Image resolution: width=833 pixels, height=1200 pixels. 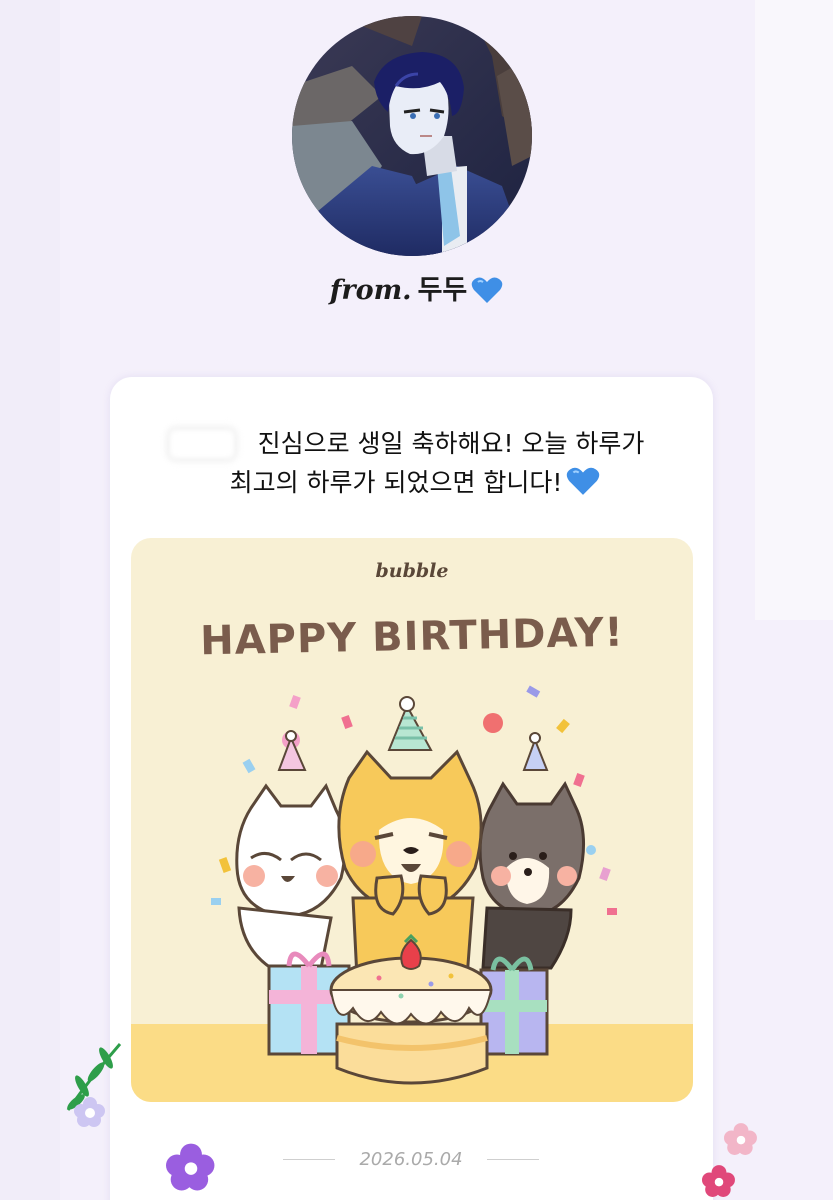 I want to click on letter-date: 2026.05.04, so click(x=411, y=1159).